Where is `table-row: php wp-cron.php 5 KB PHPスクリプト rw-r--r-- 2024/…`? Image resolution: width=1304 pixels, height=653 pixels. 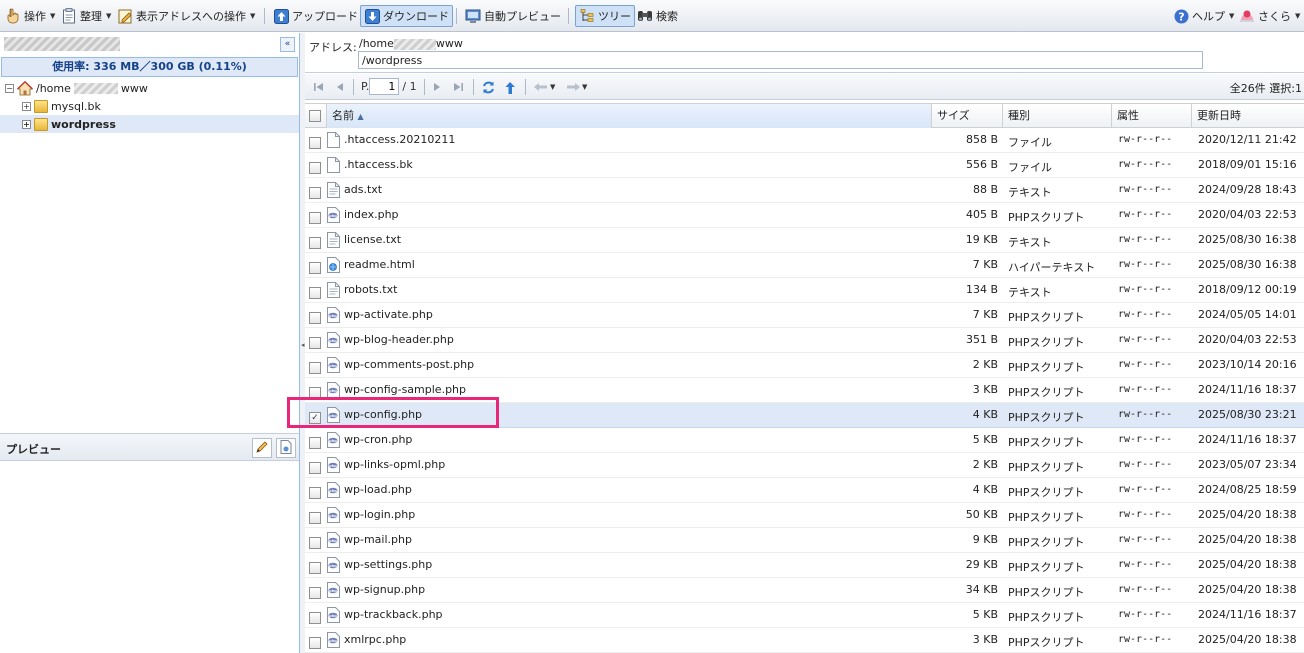
table-row: php wp-cron.php 5 KB PHPスクリプト rw-r--r-- 2024/… is located at coordinates (804, 440).